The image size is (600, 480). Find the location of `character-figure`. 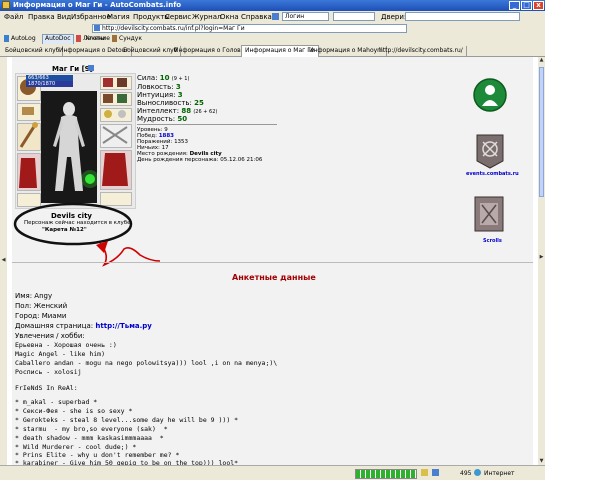

character-figure is located at coordinates (69, 147).